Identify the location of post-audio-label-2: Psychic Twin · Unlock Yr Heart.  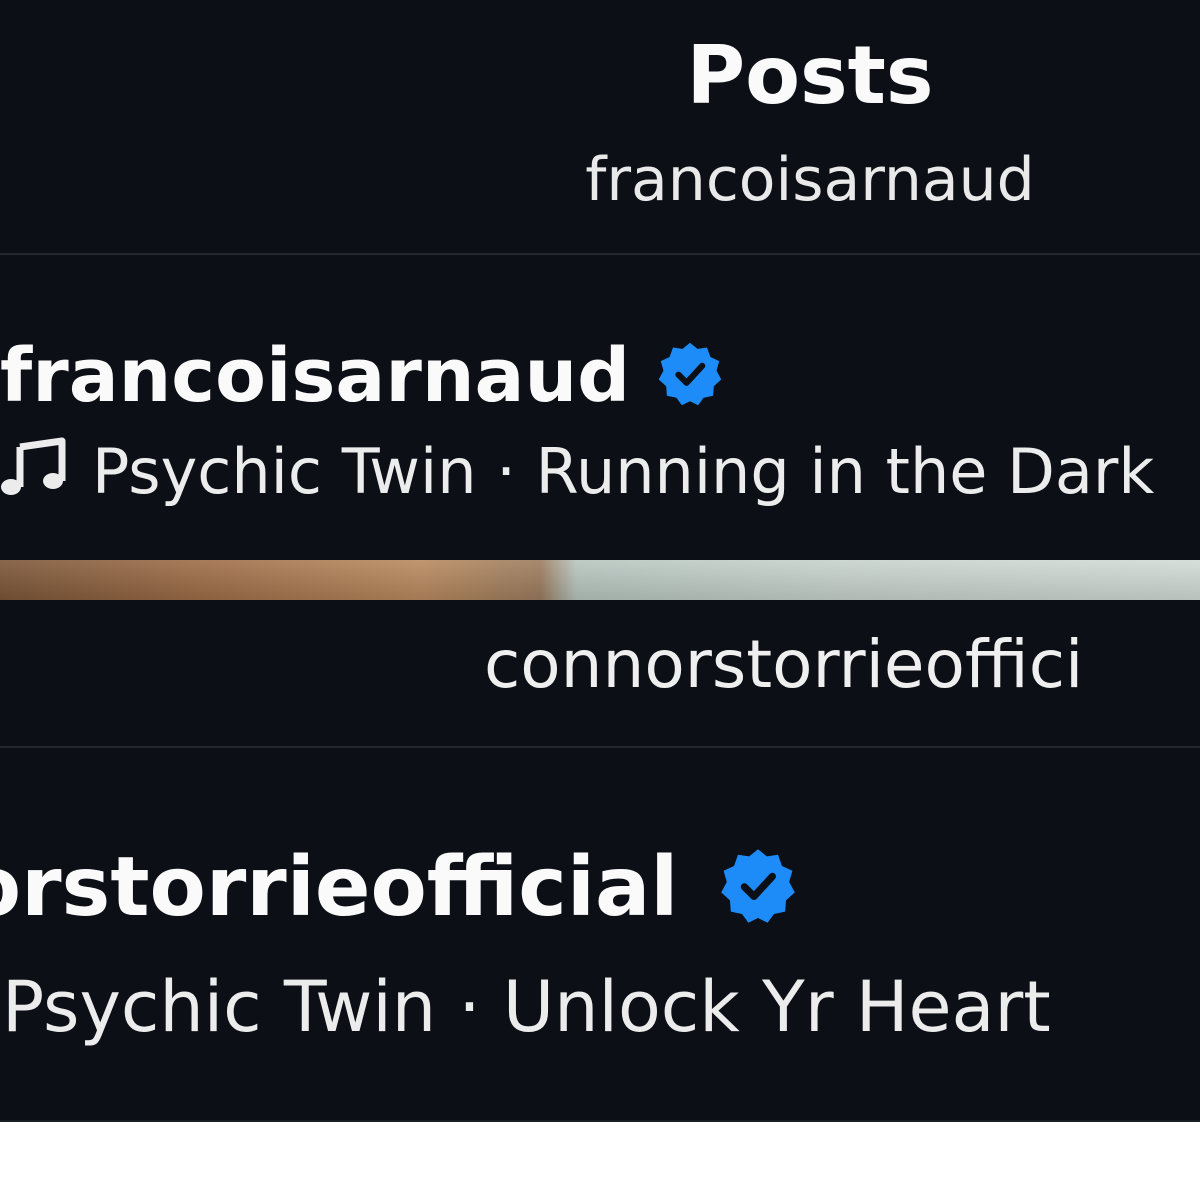
(526, 1007).